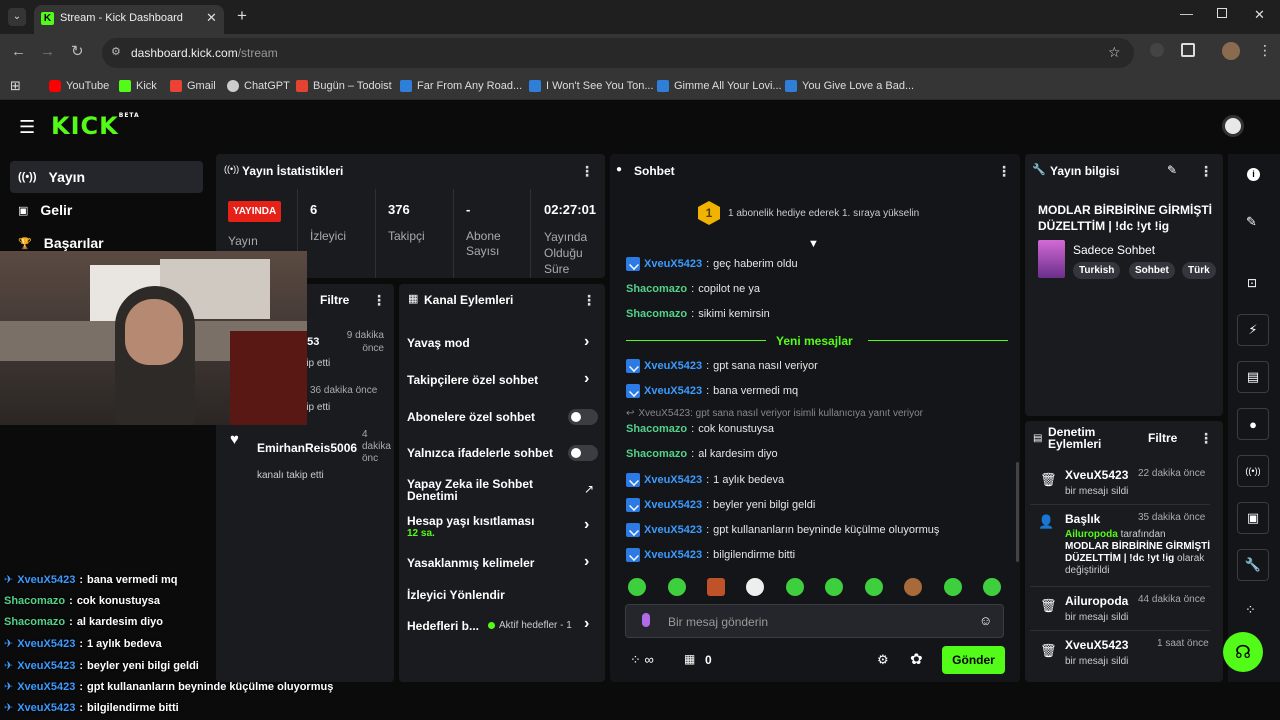 This screenshot has height=720, width=1280. I want to click on edit-icon: ✎, so click(1172, 170).